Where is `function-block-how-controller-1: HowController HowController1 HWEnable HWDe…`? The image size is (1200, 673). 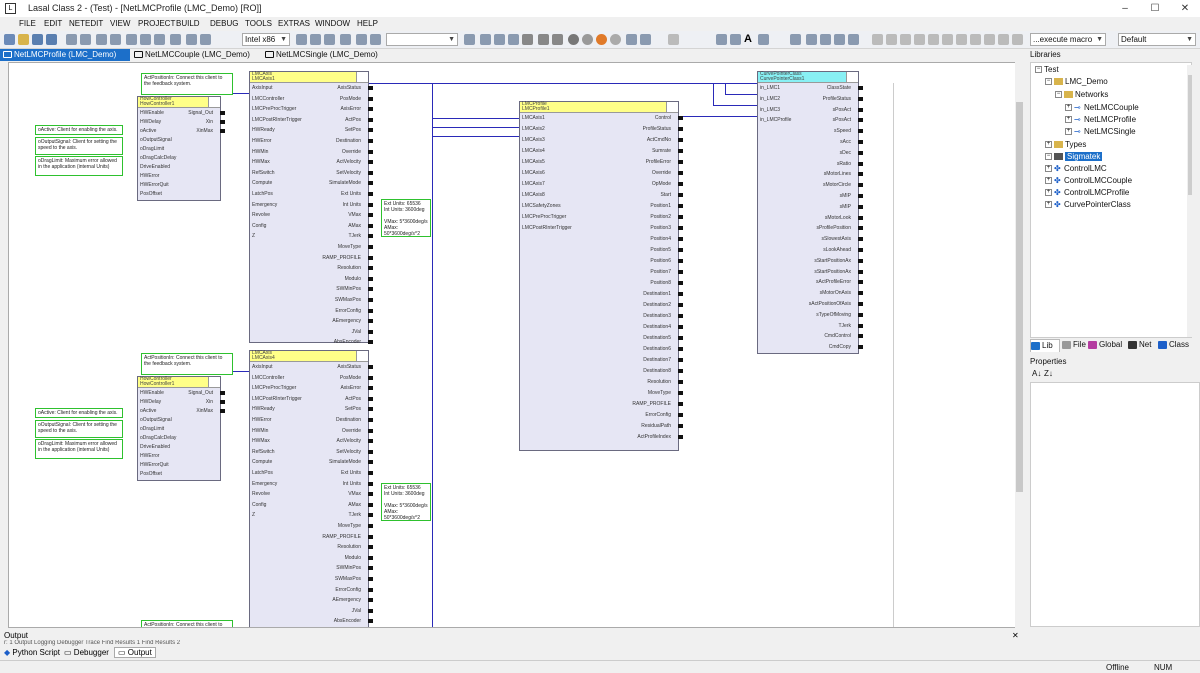 function-block-how-controller-1: HowController HowController1 HWEnable HWDe… is located at coordinates (181, 148).